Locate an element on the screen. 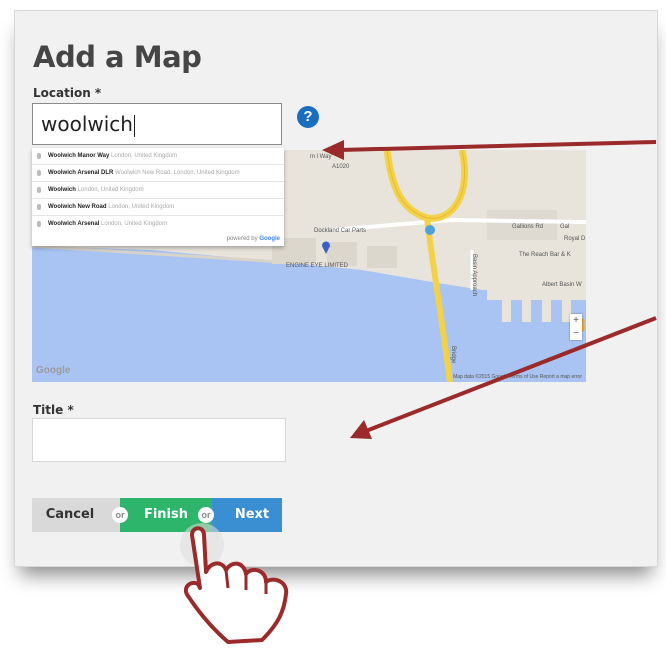  location-input: woolwich is located at coordinates (157, 124).